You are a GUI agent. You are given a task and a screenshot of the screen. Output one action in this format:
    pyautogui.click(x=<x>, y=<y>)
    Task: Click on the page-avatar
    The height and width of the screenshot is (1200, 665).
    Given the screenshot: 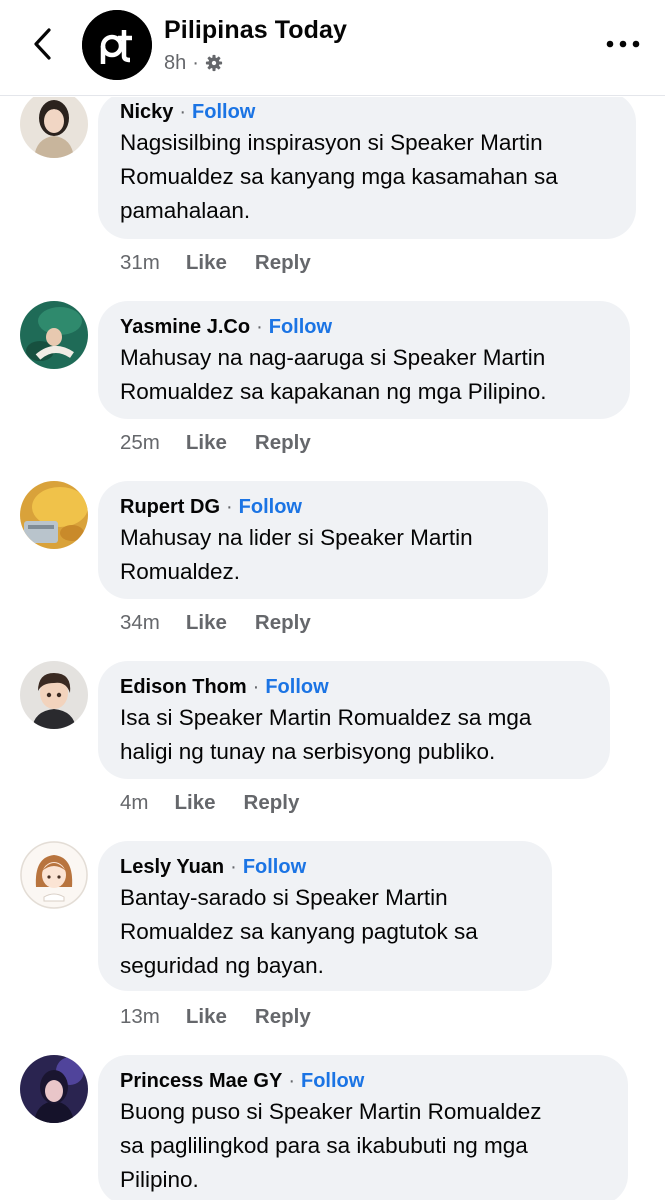 What is the action you would take?
    pyautogui.click(x=117, y=45)
    